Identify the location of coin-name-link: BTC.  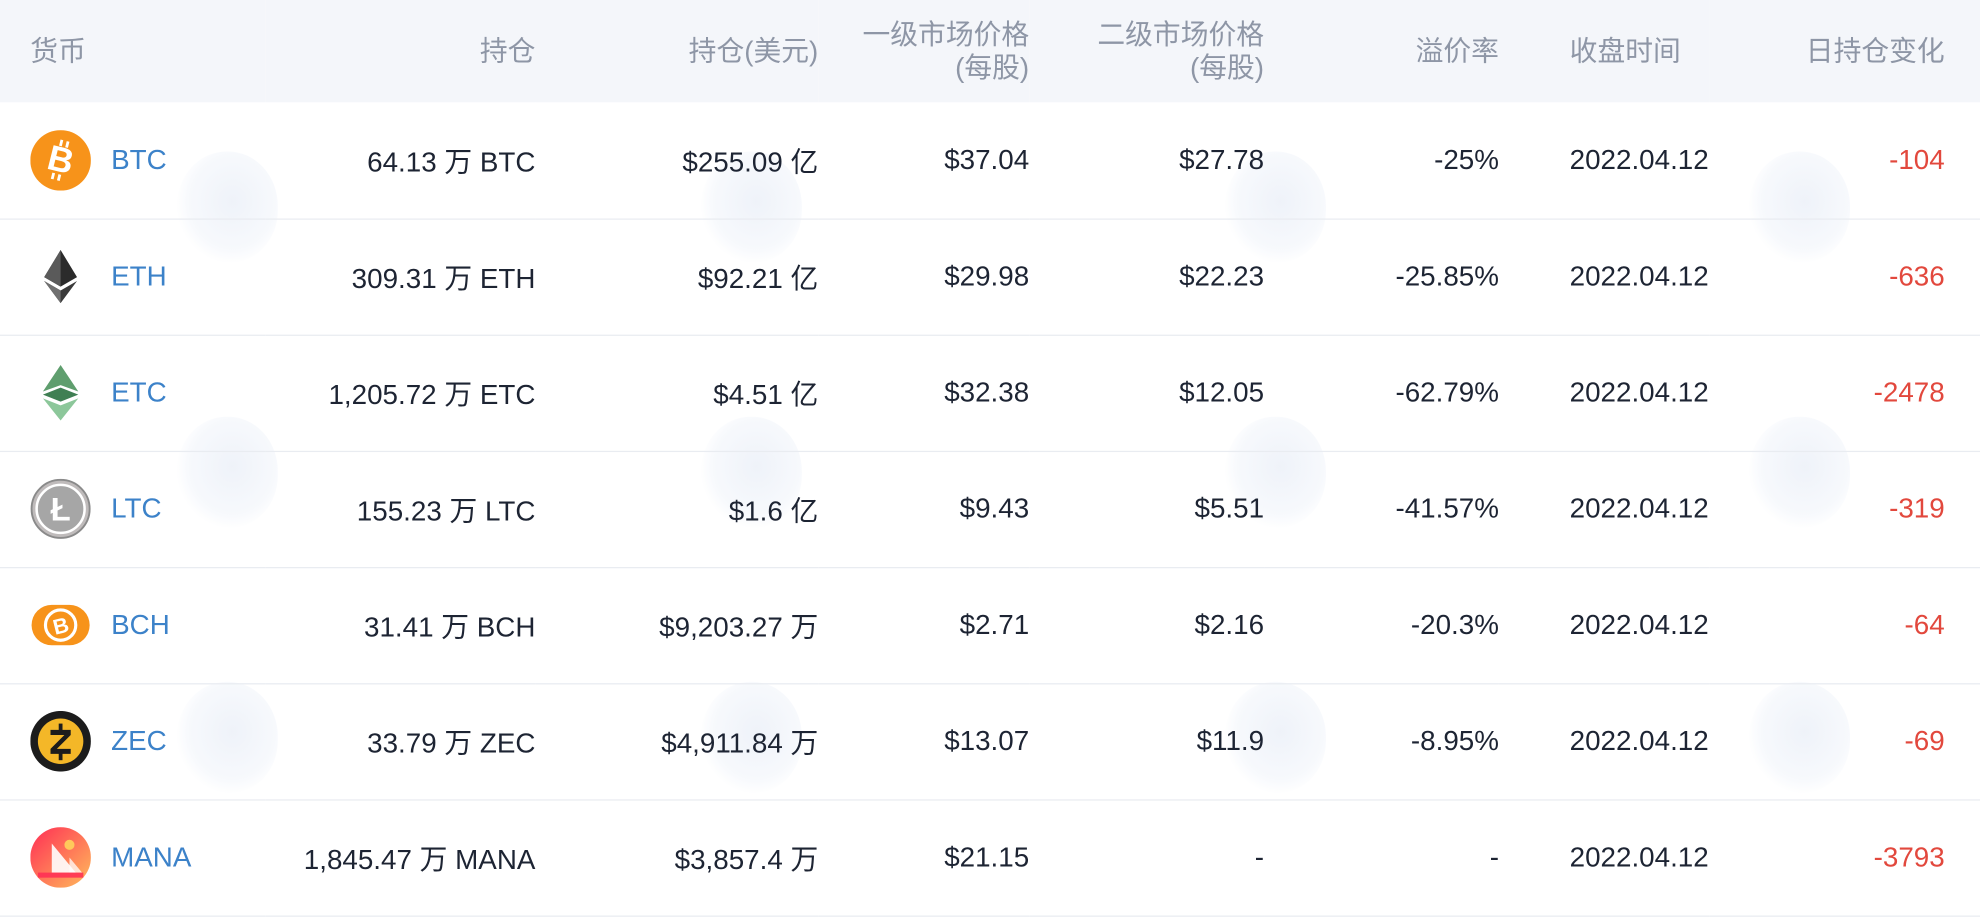
(139, 160).